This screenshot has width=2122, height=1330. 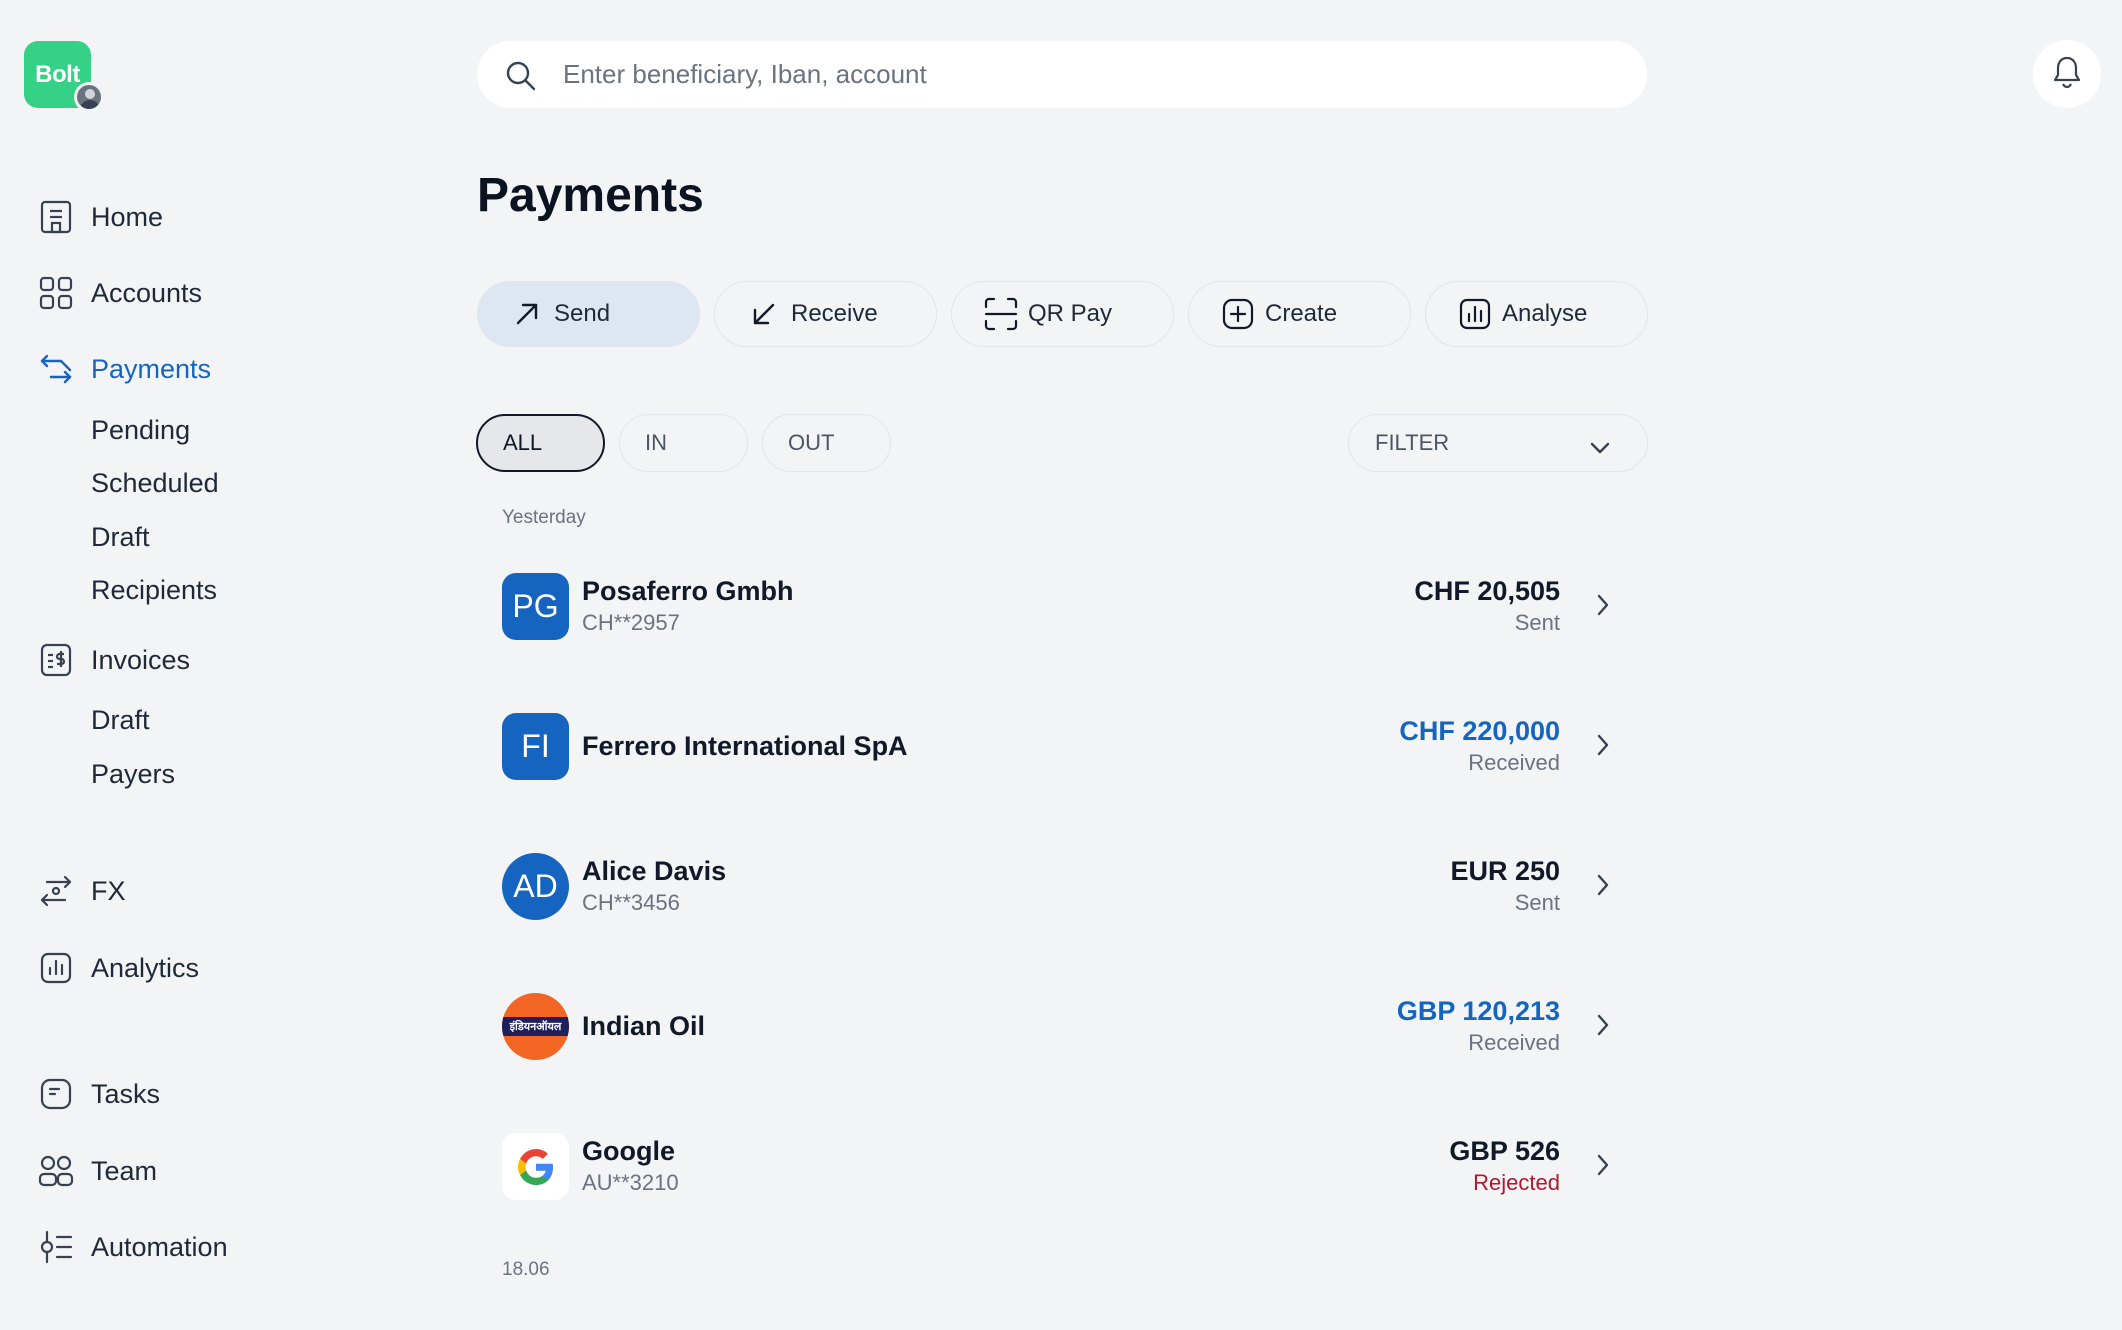 I want to click on fx-exchange-icon, so click(x=56, y=891).